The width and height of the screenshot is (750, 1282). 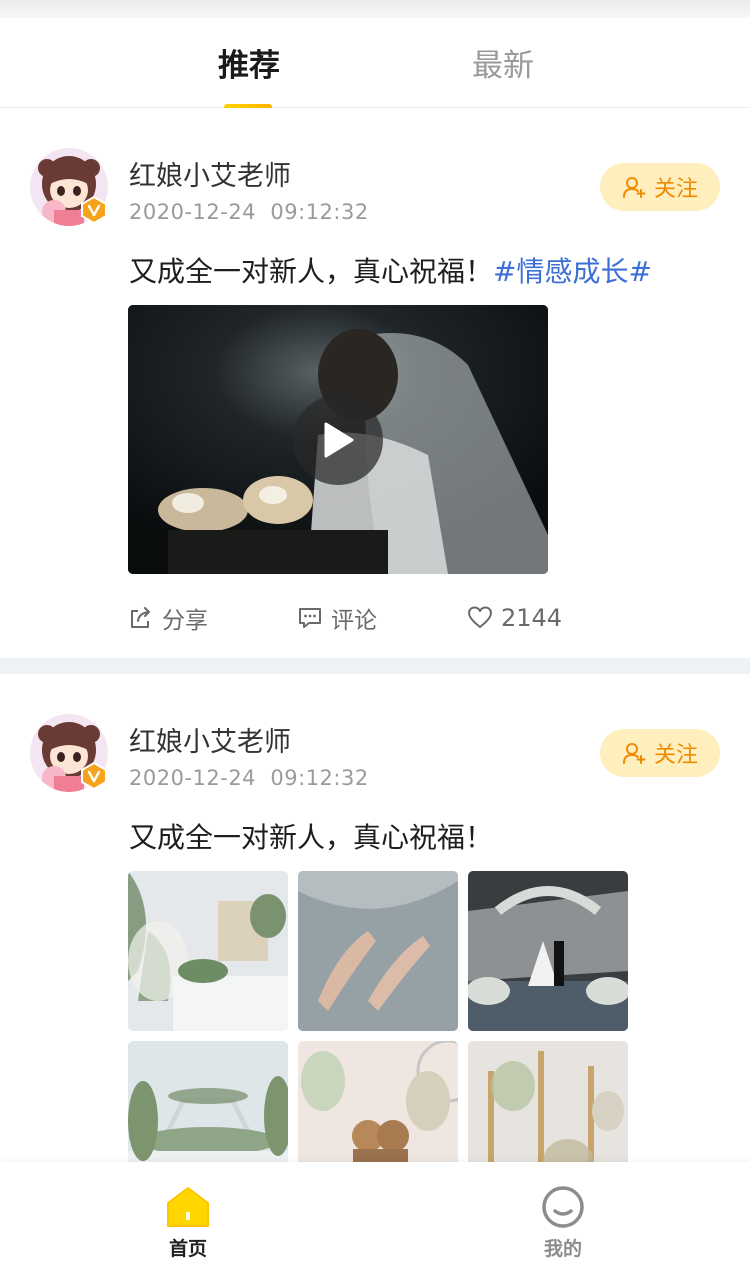 I want to click on post-actions: 分享 评论 2144, so click(x=375, y=618).